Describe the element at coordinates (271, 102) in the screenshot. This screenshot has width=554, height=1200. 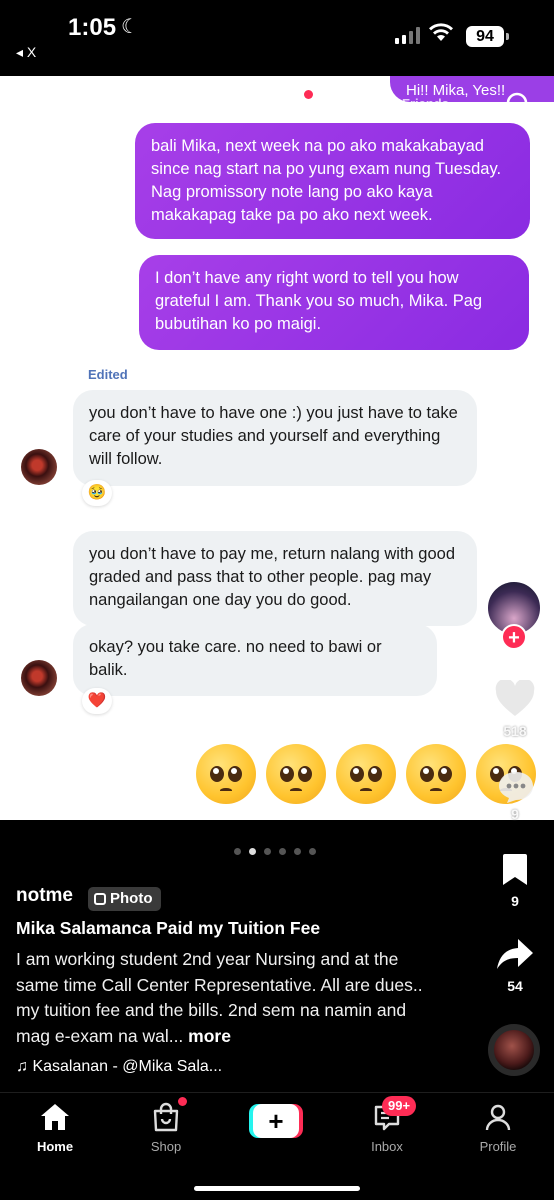
I see `tab-following: Following` at that location.